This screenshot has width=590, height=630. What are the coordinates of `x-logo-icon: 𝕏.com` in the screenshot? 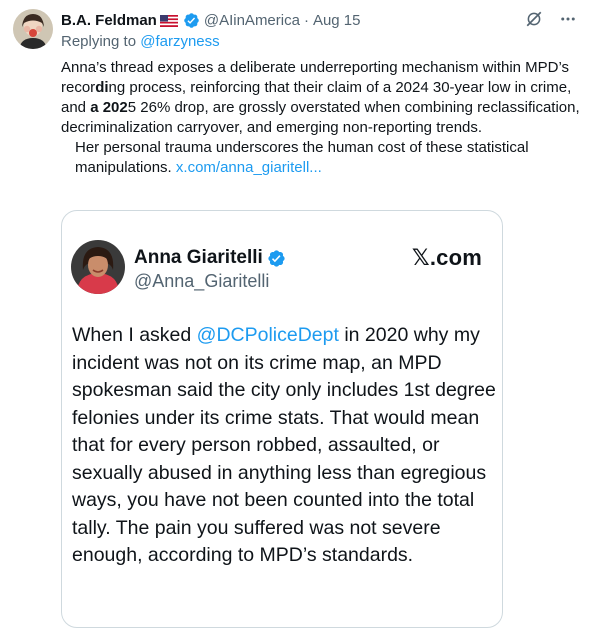 It's located at (447, 258).